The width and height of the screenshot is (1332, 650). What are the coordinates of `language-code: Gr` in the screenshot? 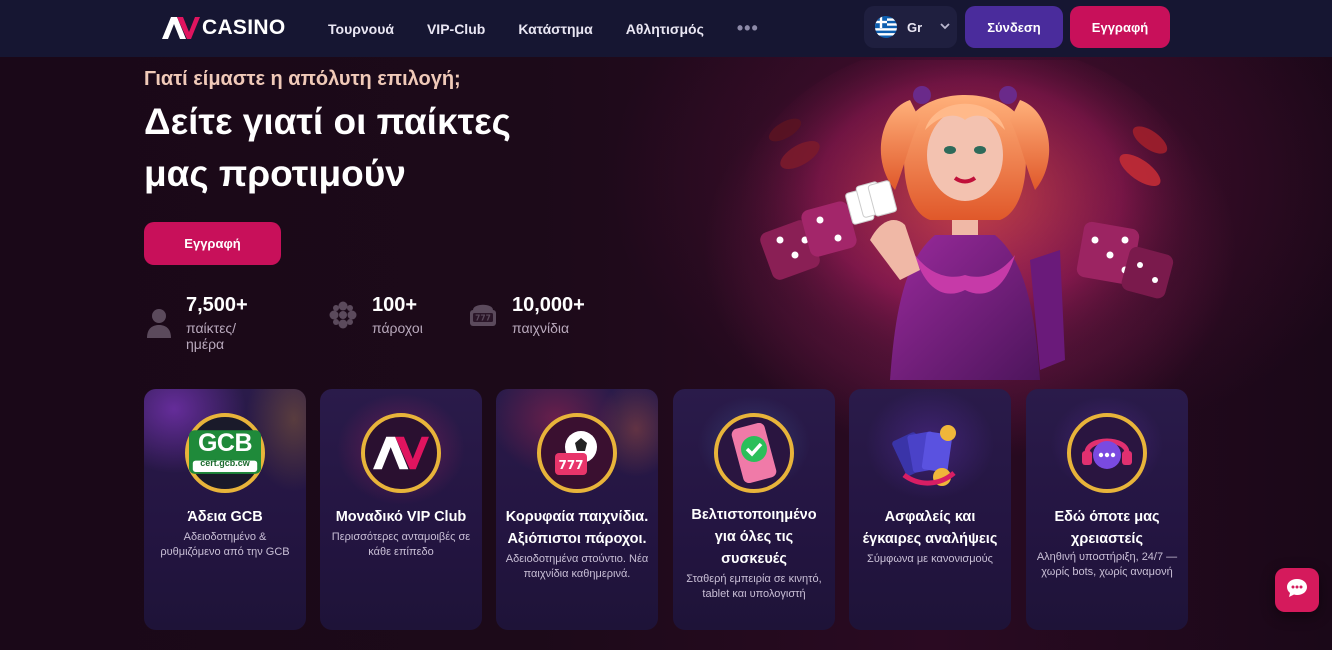 It's located at (915, 27).